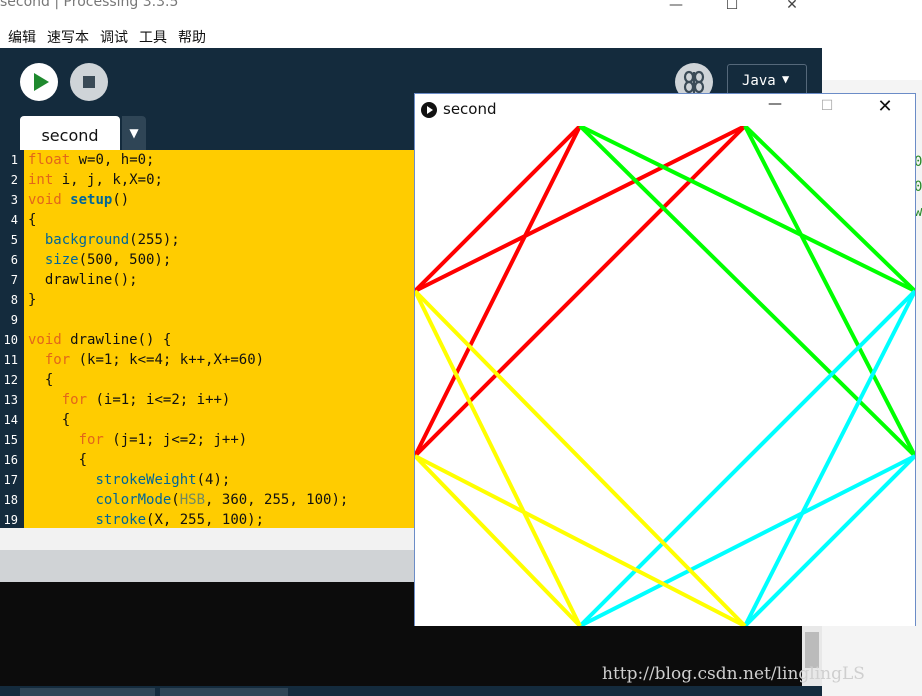  I want to click on stop-button, so click(89, 82).